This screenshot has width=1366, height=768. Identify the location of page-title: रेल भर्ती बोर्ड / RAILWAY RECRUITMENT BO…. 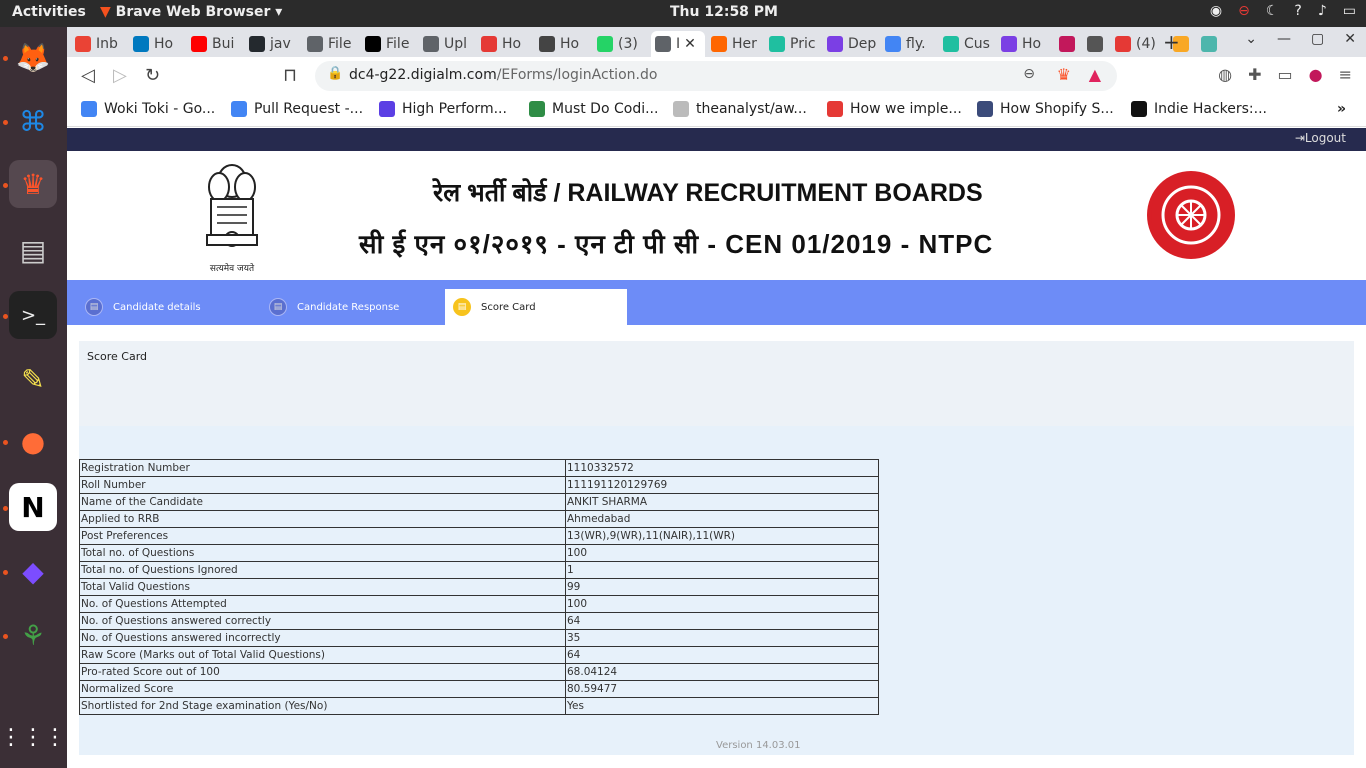
(708, 193).